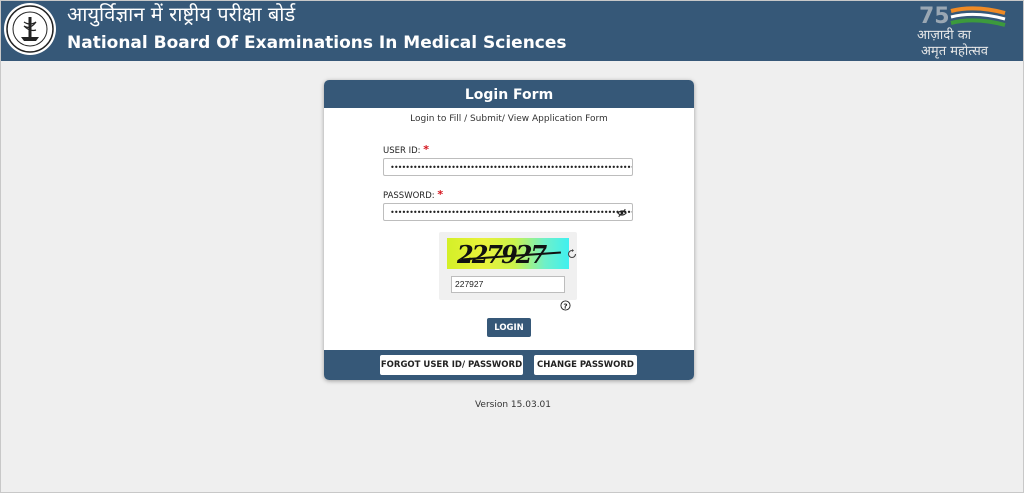 Image resolution: width=1024 pixels, height=493 pixels. Describe the element at coordinates (967, 30) in the screenshot. I see `azadi-ka-amrit-mahotsav-logo: 75 आज़ादी का अमृत महोत्सव` at that location.